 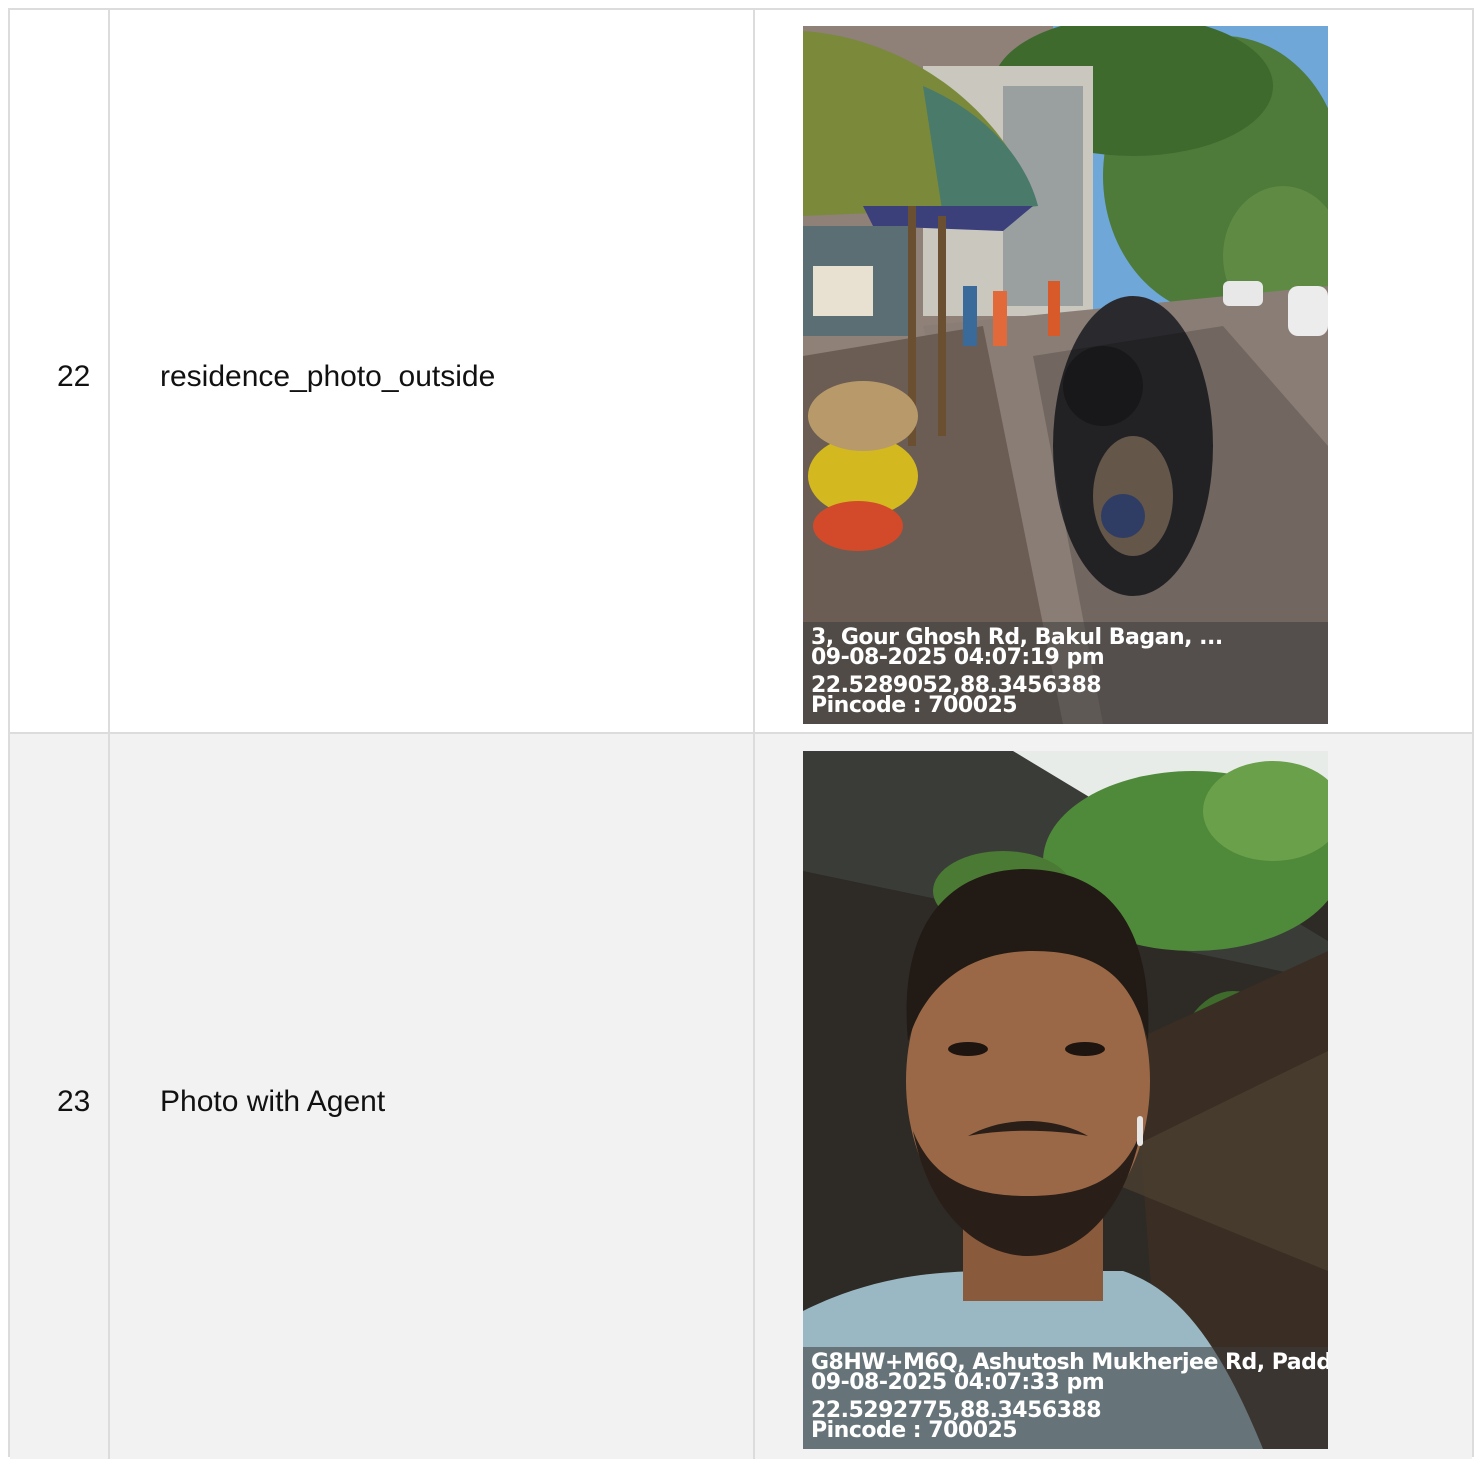 What do you see at coordinates (74, 376) in the screenshot?
I see `row-number: 22` at bounding box center [74, 376].